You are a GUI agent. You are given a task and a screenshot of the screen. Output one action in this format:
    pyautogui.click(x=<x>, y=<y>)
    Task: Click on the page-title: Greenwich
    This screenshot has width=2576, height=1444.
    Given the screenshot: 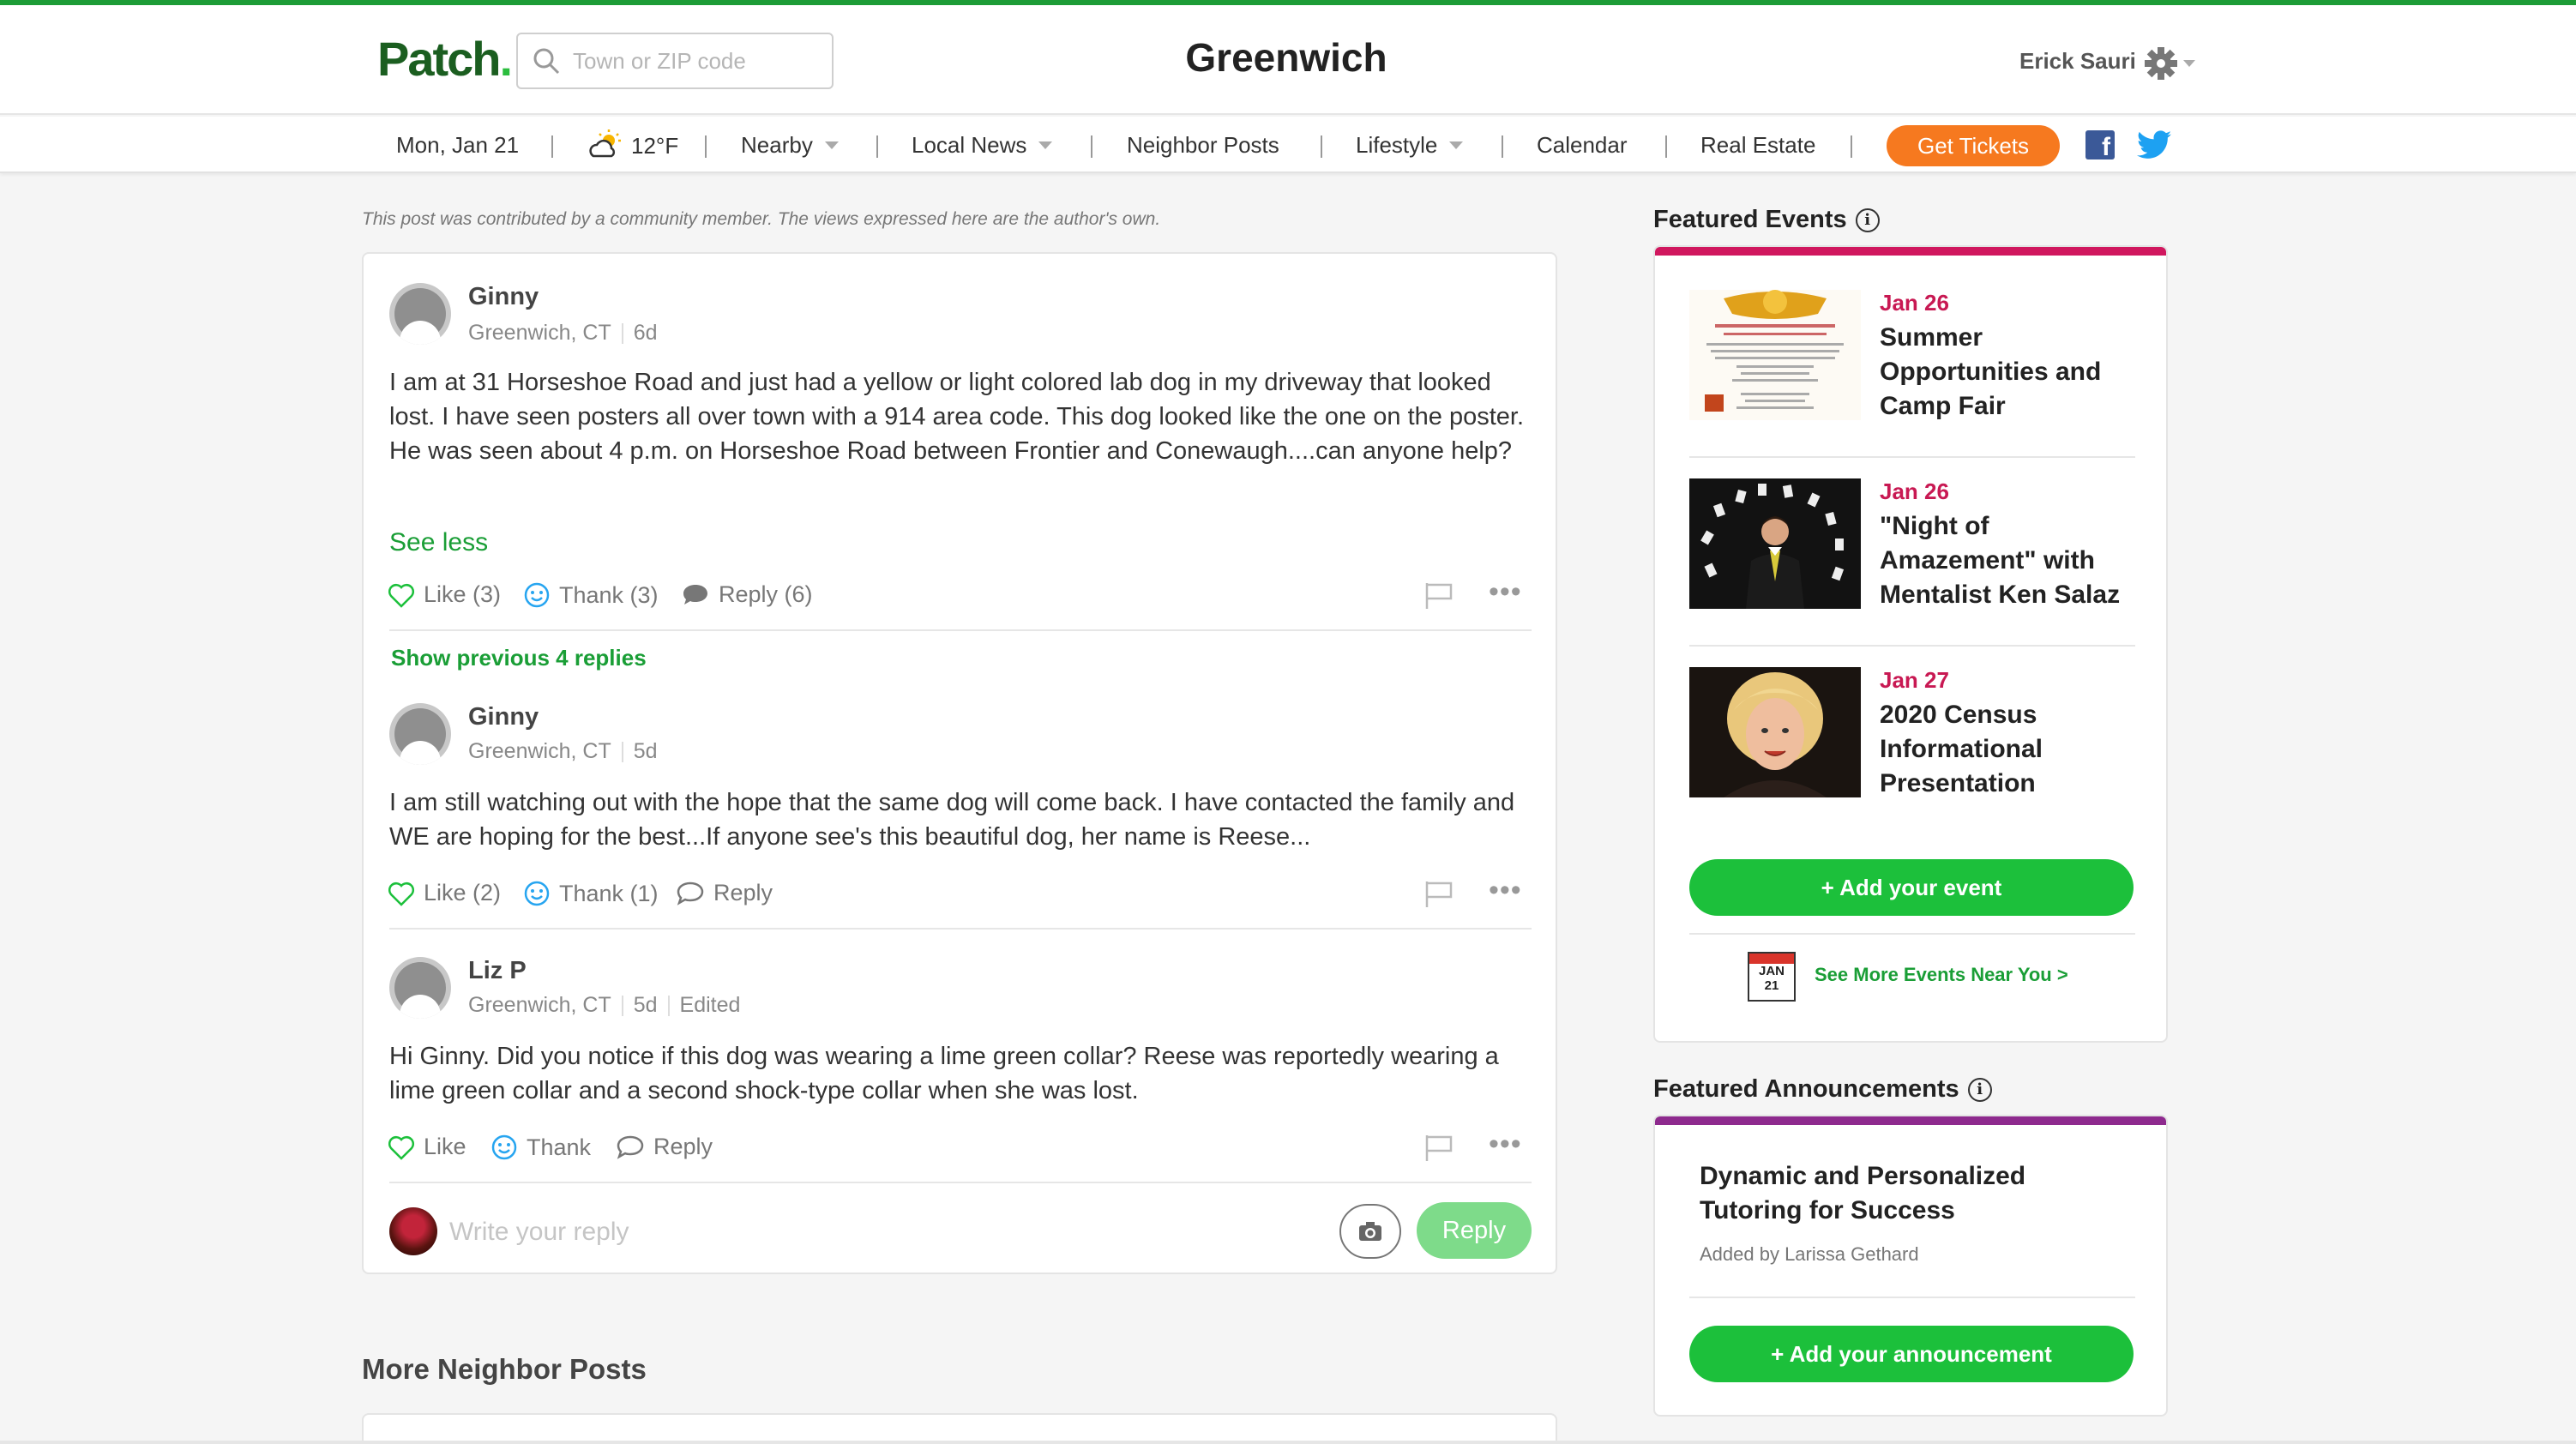 What is the action you would take?
    pyautogui.click(x=1286, y=57)
    